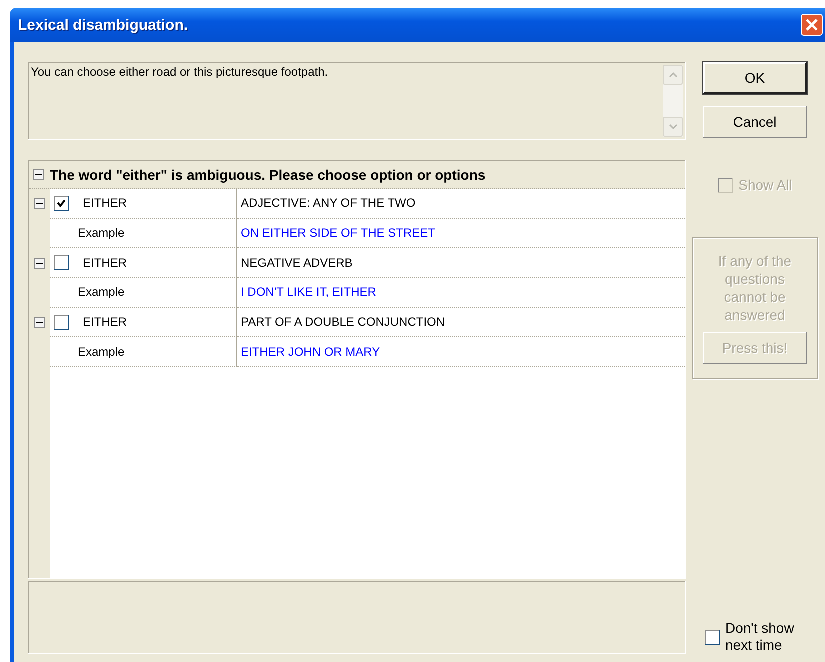 The height and width of the screenshot is (662, 825). What do you see at coordinates (755, 78) in the screenshot?
I see `ok-button: OK` at bounding box center [755, 78].